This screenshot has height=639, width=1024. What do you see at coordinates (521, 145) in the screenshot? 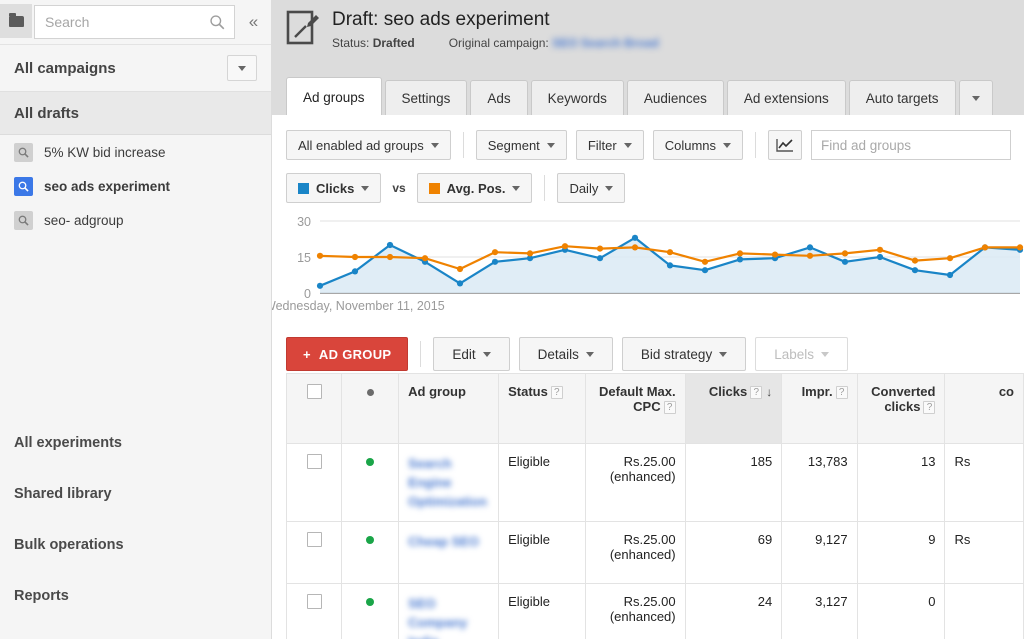
I see `segment-button: Segment` at bounding box center [521, 145].